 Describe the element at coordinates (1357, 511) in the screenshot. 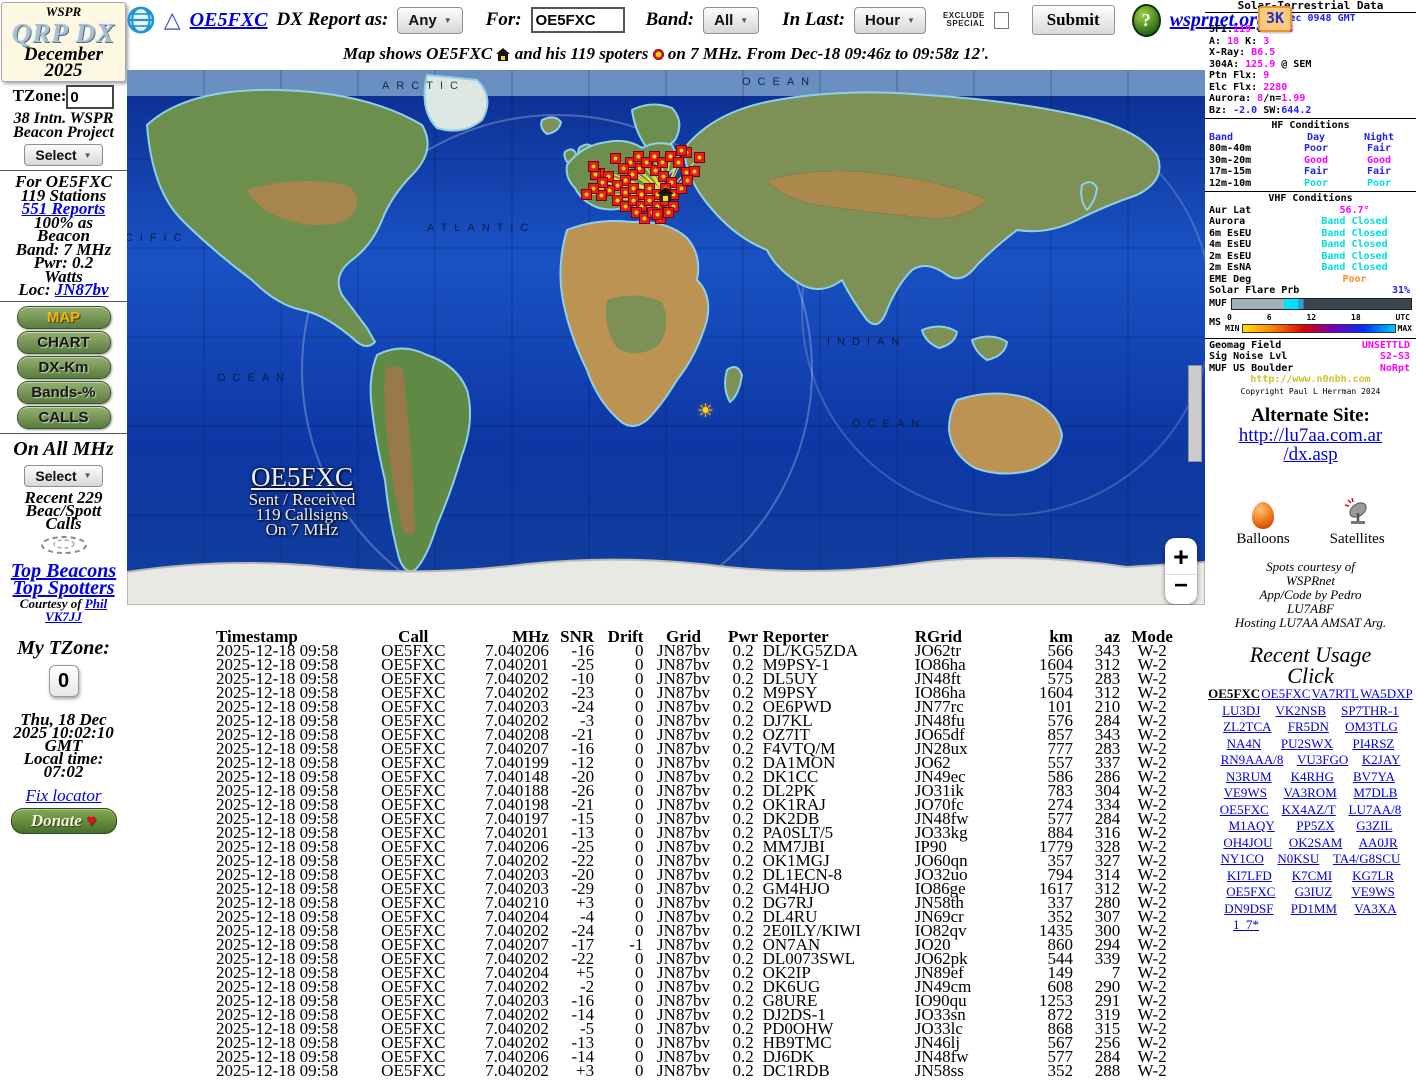

I see `satellite-dish-icon` at that location.